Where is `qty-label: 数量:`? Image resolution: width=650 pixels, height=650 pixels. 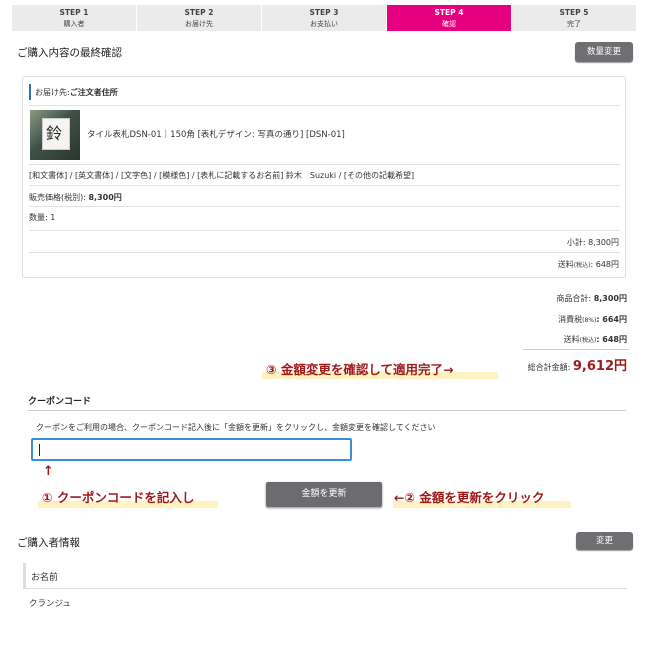 qty-label: 数量: is located at coordinates (38, 217).